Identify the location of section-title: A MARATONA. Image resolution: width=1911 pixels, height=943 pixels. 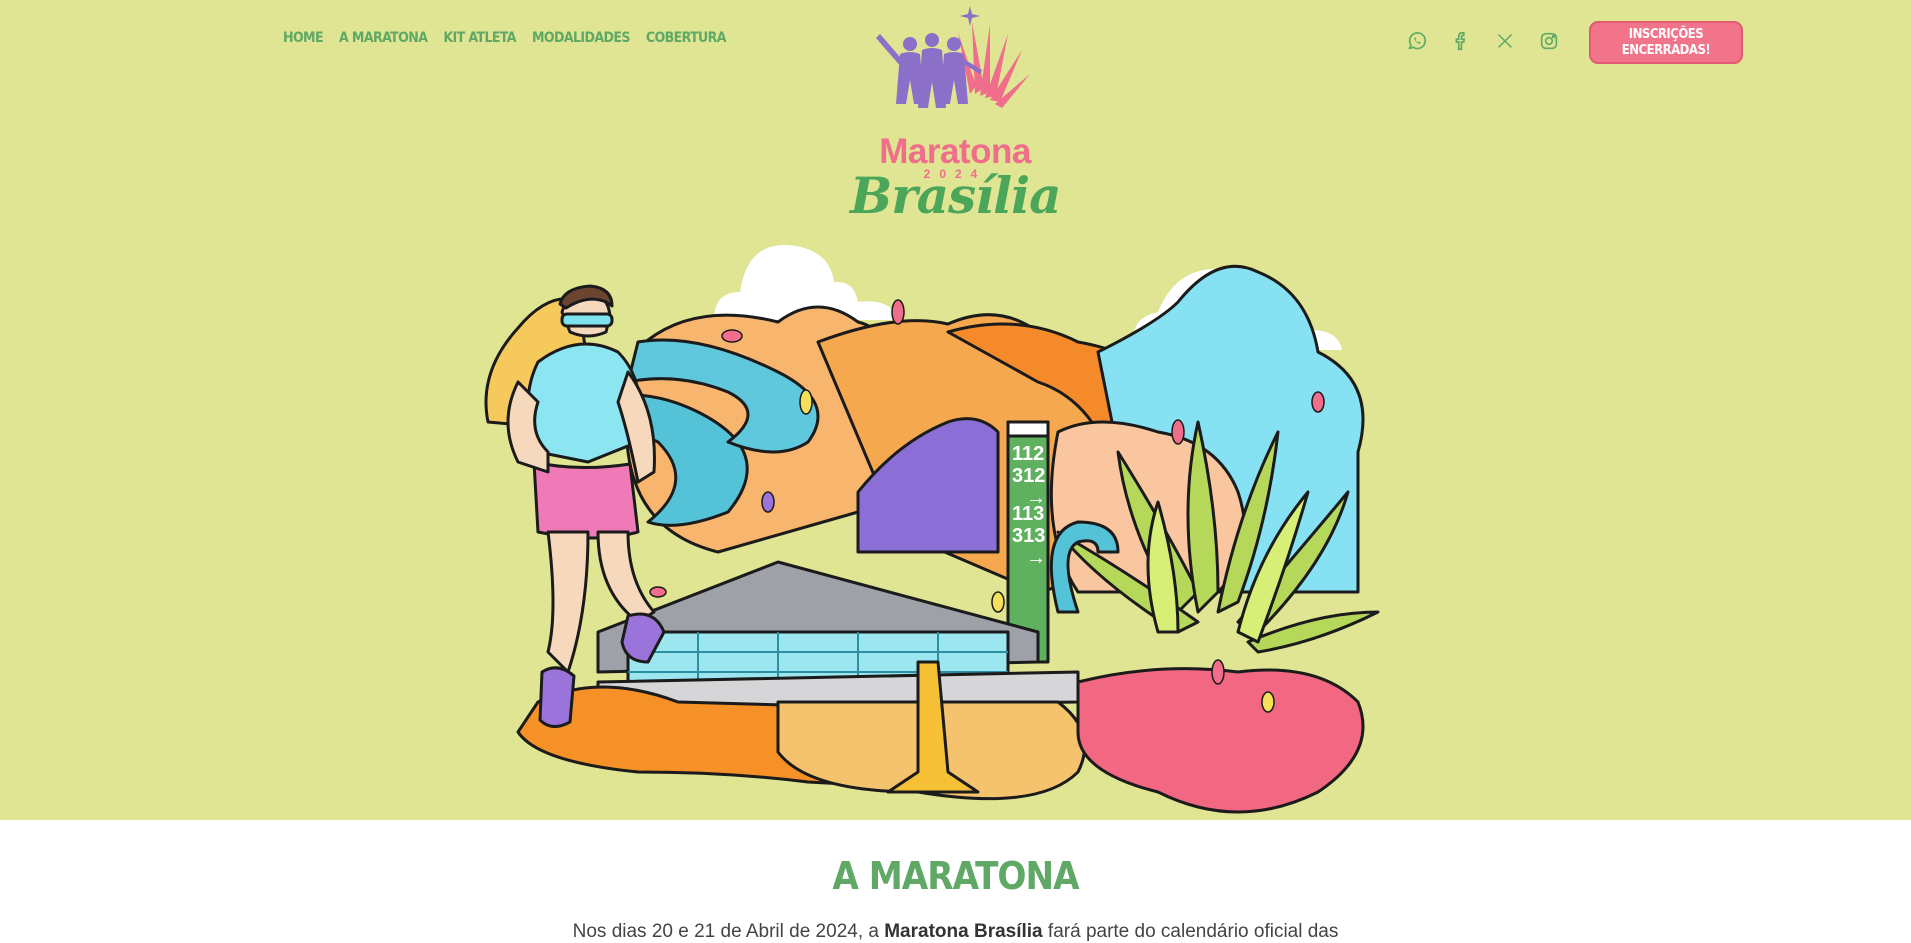
(955, 876).